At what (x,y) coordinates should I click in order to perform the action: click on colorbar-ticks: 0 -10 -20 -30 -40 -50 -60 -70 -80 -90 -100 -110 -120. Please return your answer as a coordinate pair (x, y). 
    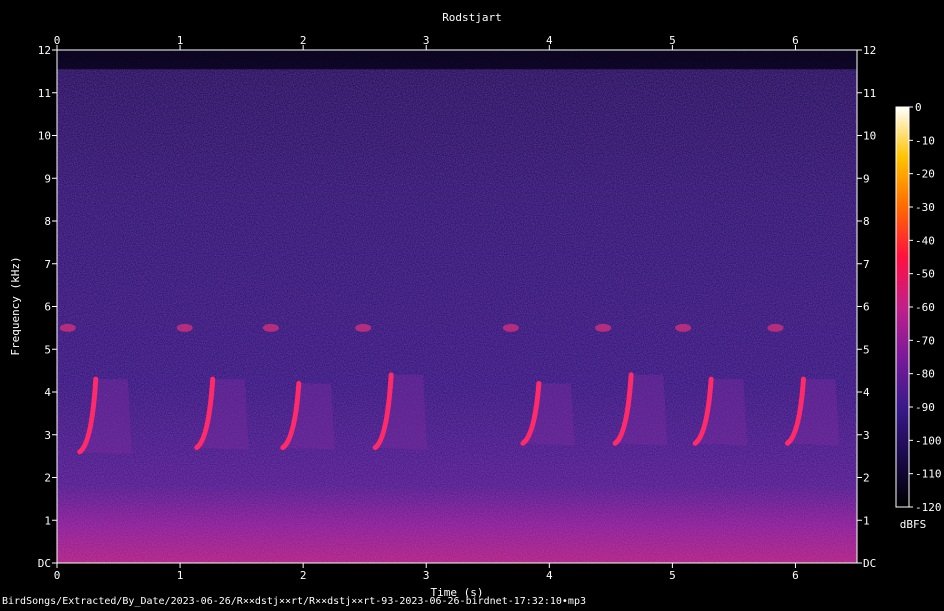
    Looking at the image, I should click on (925, 307).